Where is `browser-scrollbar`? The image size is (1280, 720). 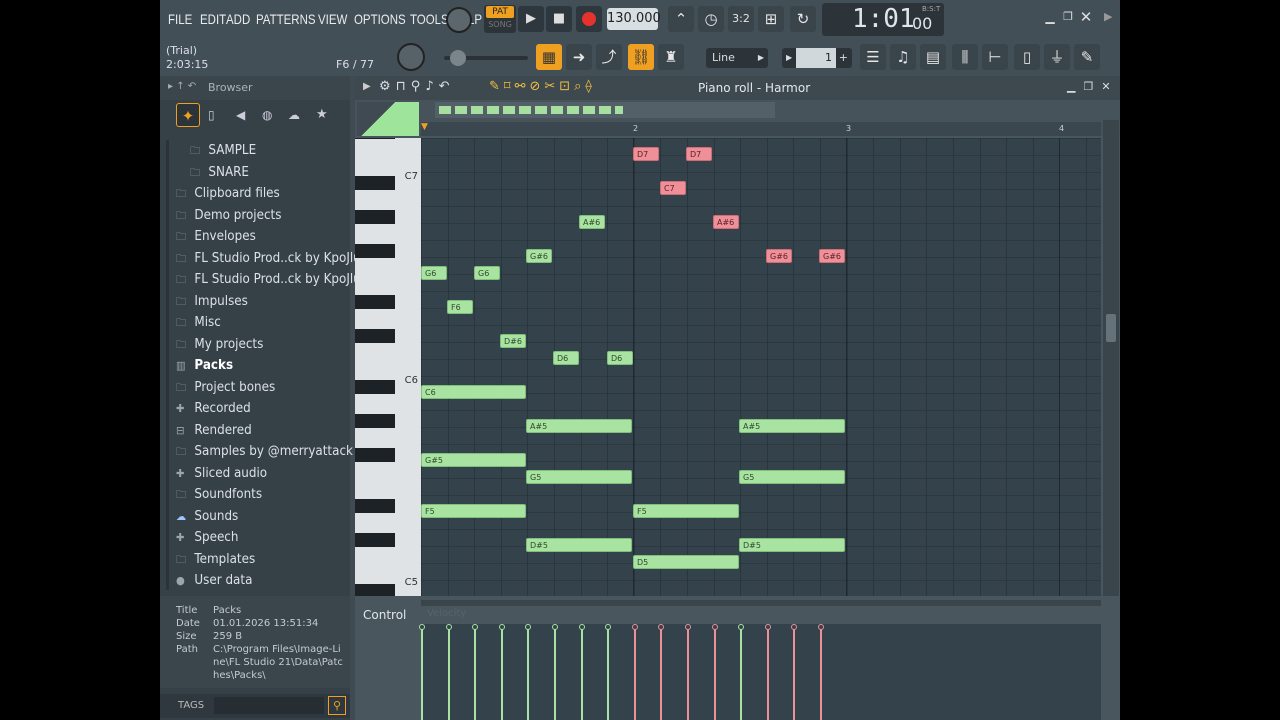 browser-scrollbar is located at coordinates (167, 365).